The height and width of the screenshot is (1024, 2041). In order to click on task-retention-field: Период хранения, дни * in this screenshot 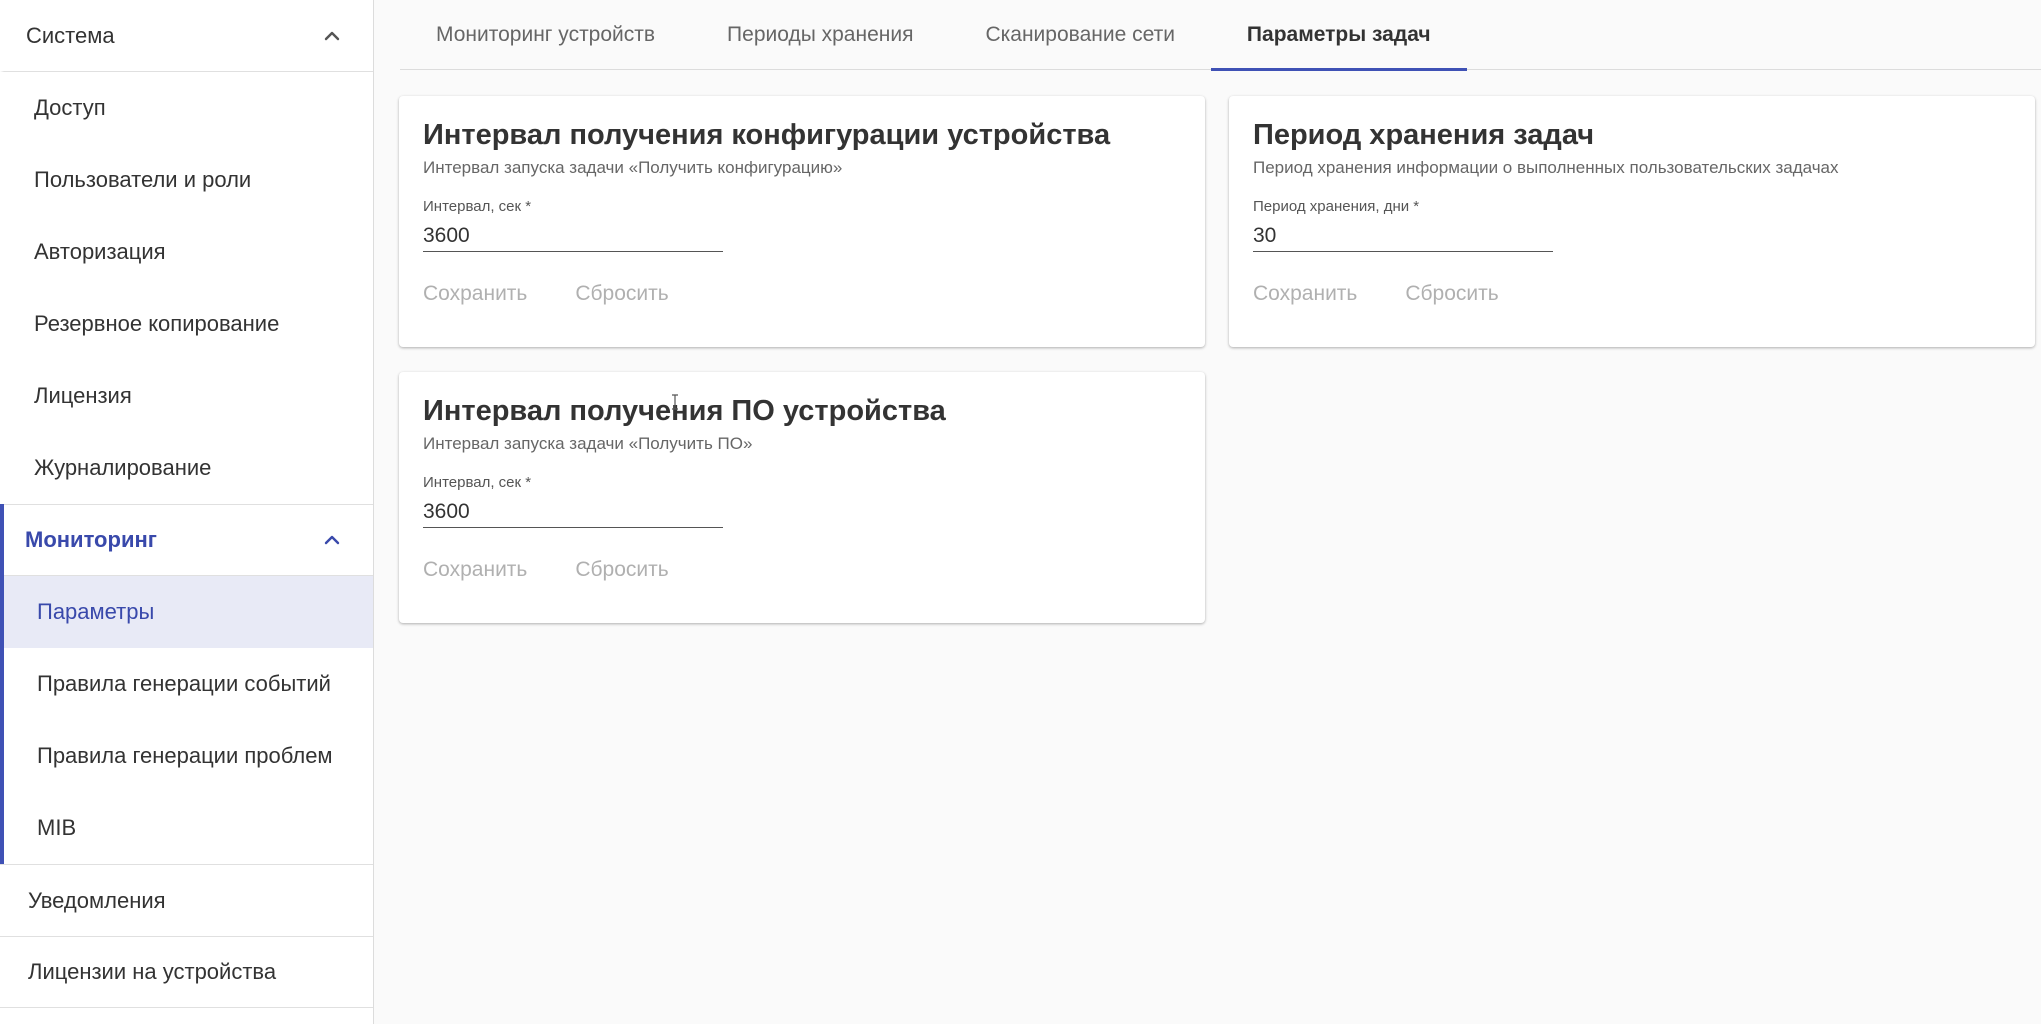, I will do `click(1403, 225)`.